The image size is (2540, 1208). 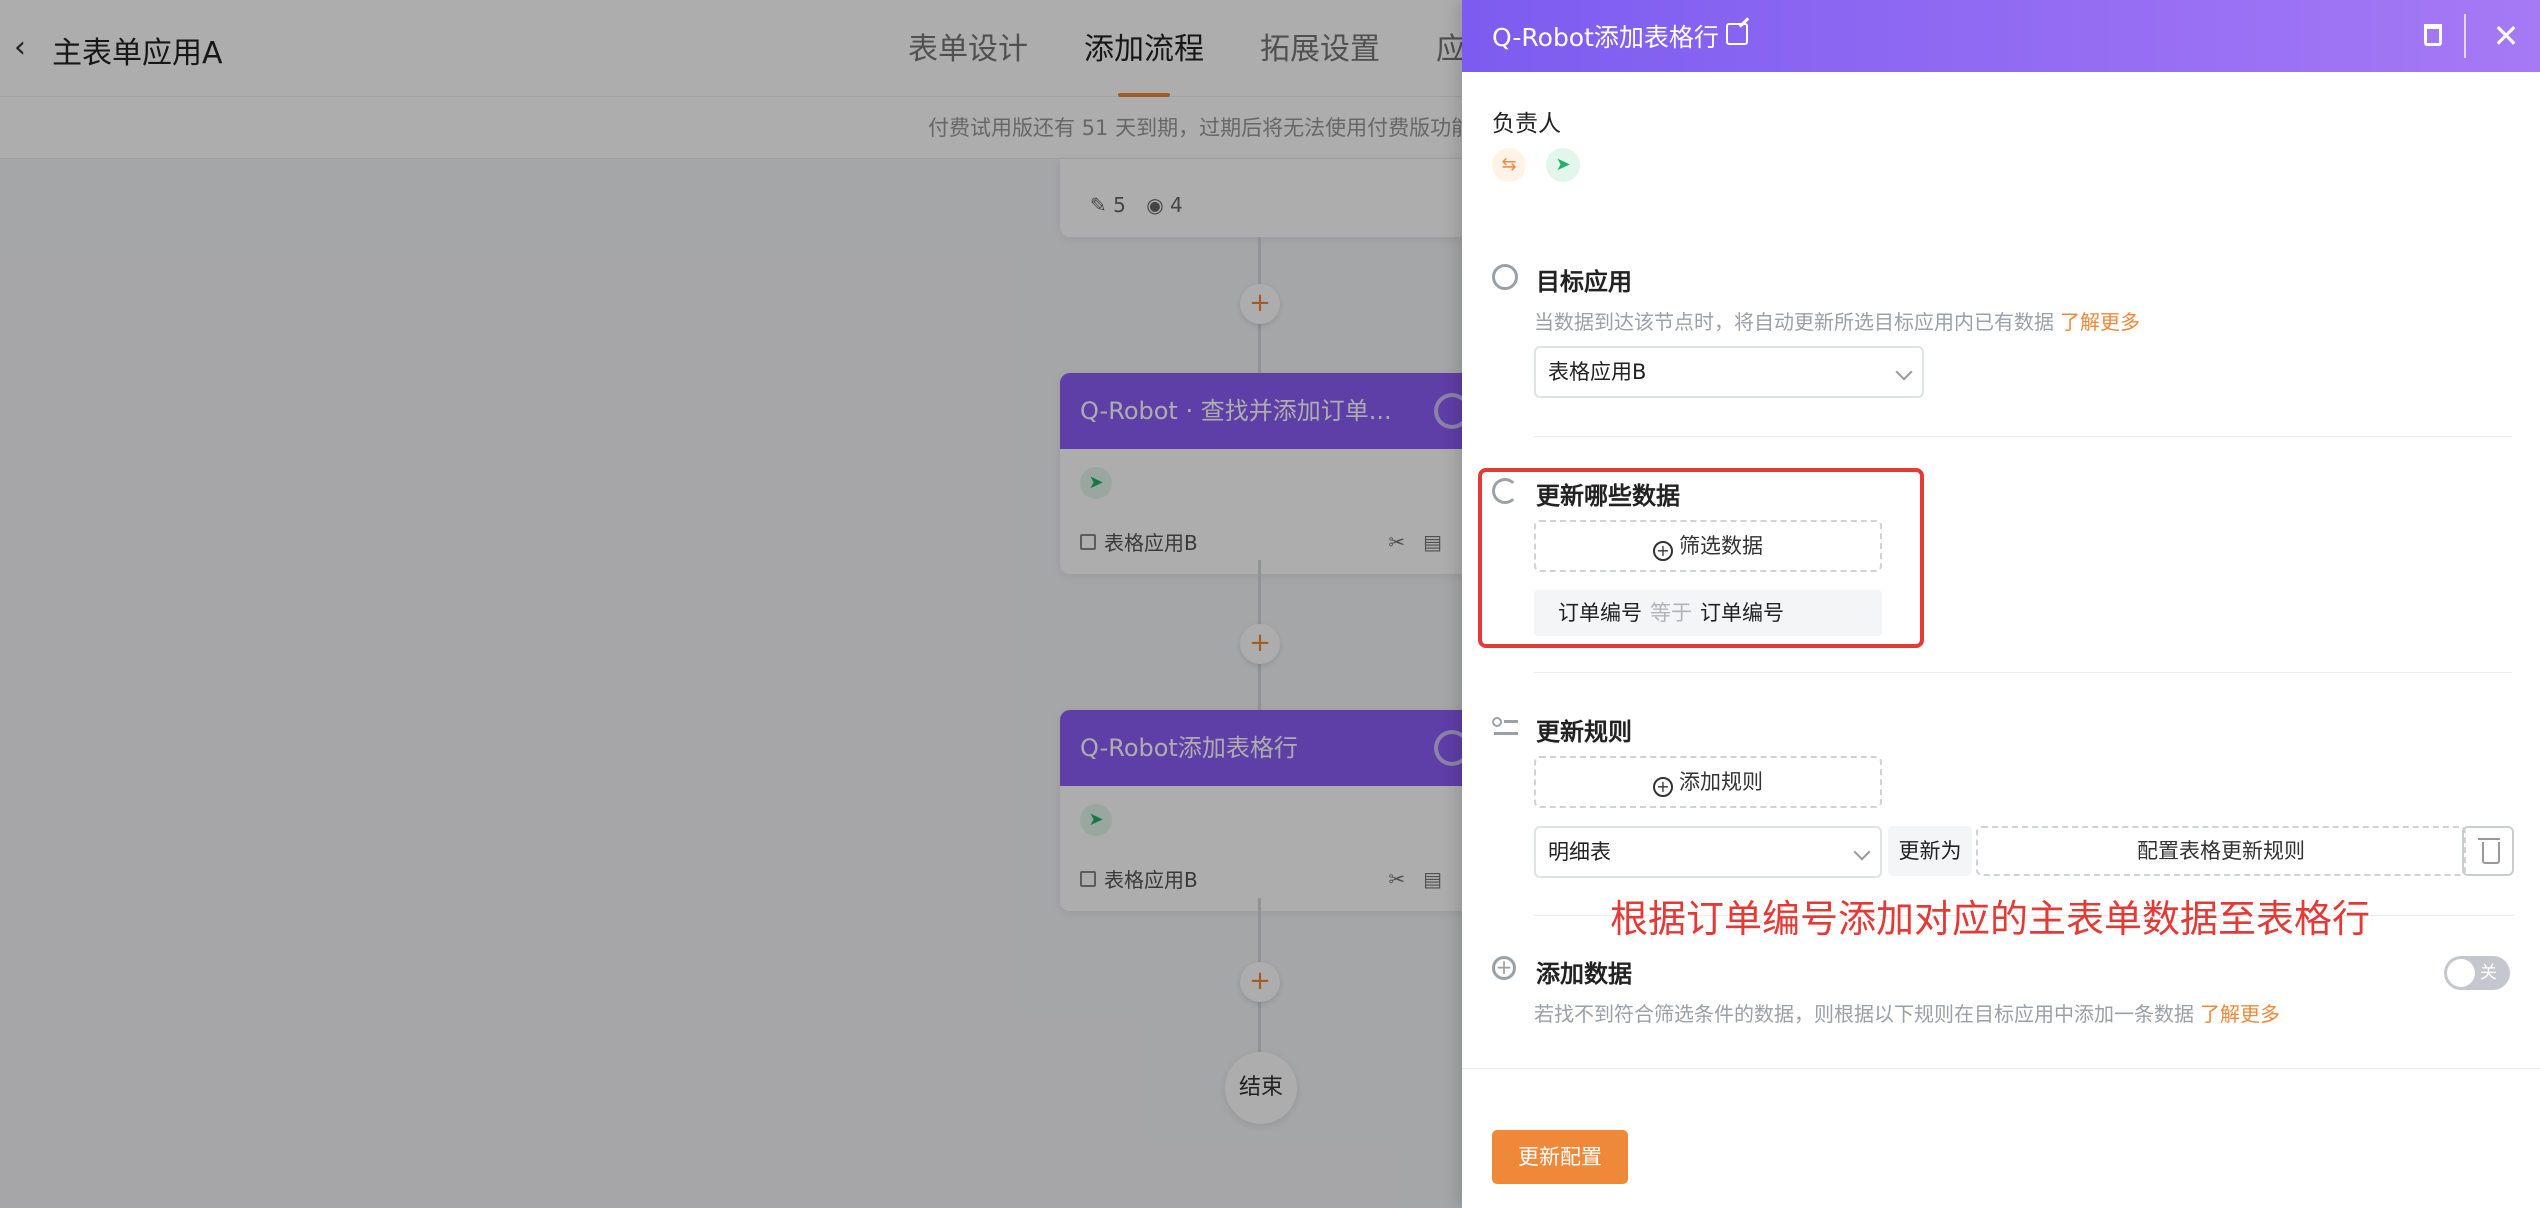 I want to click on add-data-desc: 若找不到符合筛选条件的数据，则根据以下规则在目标应用中添加一条数据 了解更多, so click(x=1907, y=1014).